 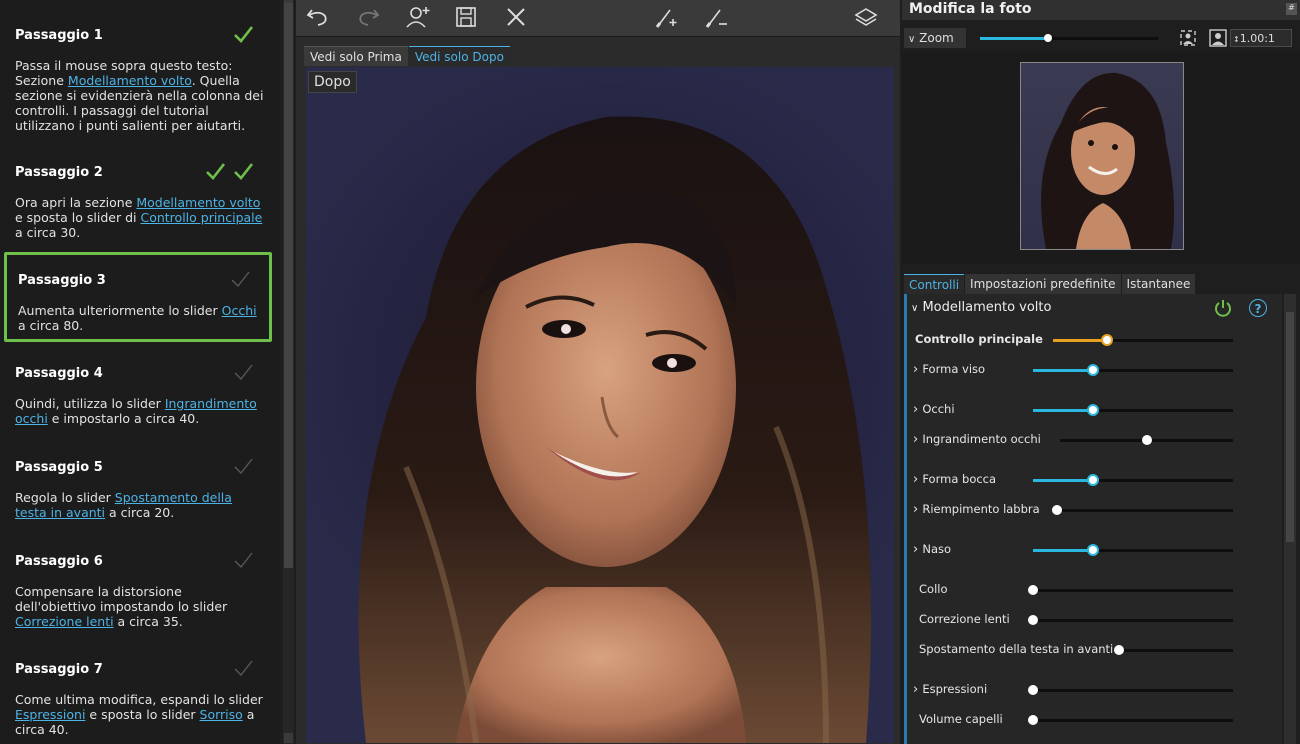 What do you see at coordinates (1188, 38) in the screenshot?
I see `fit-to-screen-icon` at bounding box center [1188, 38].